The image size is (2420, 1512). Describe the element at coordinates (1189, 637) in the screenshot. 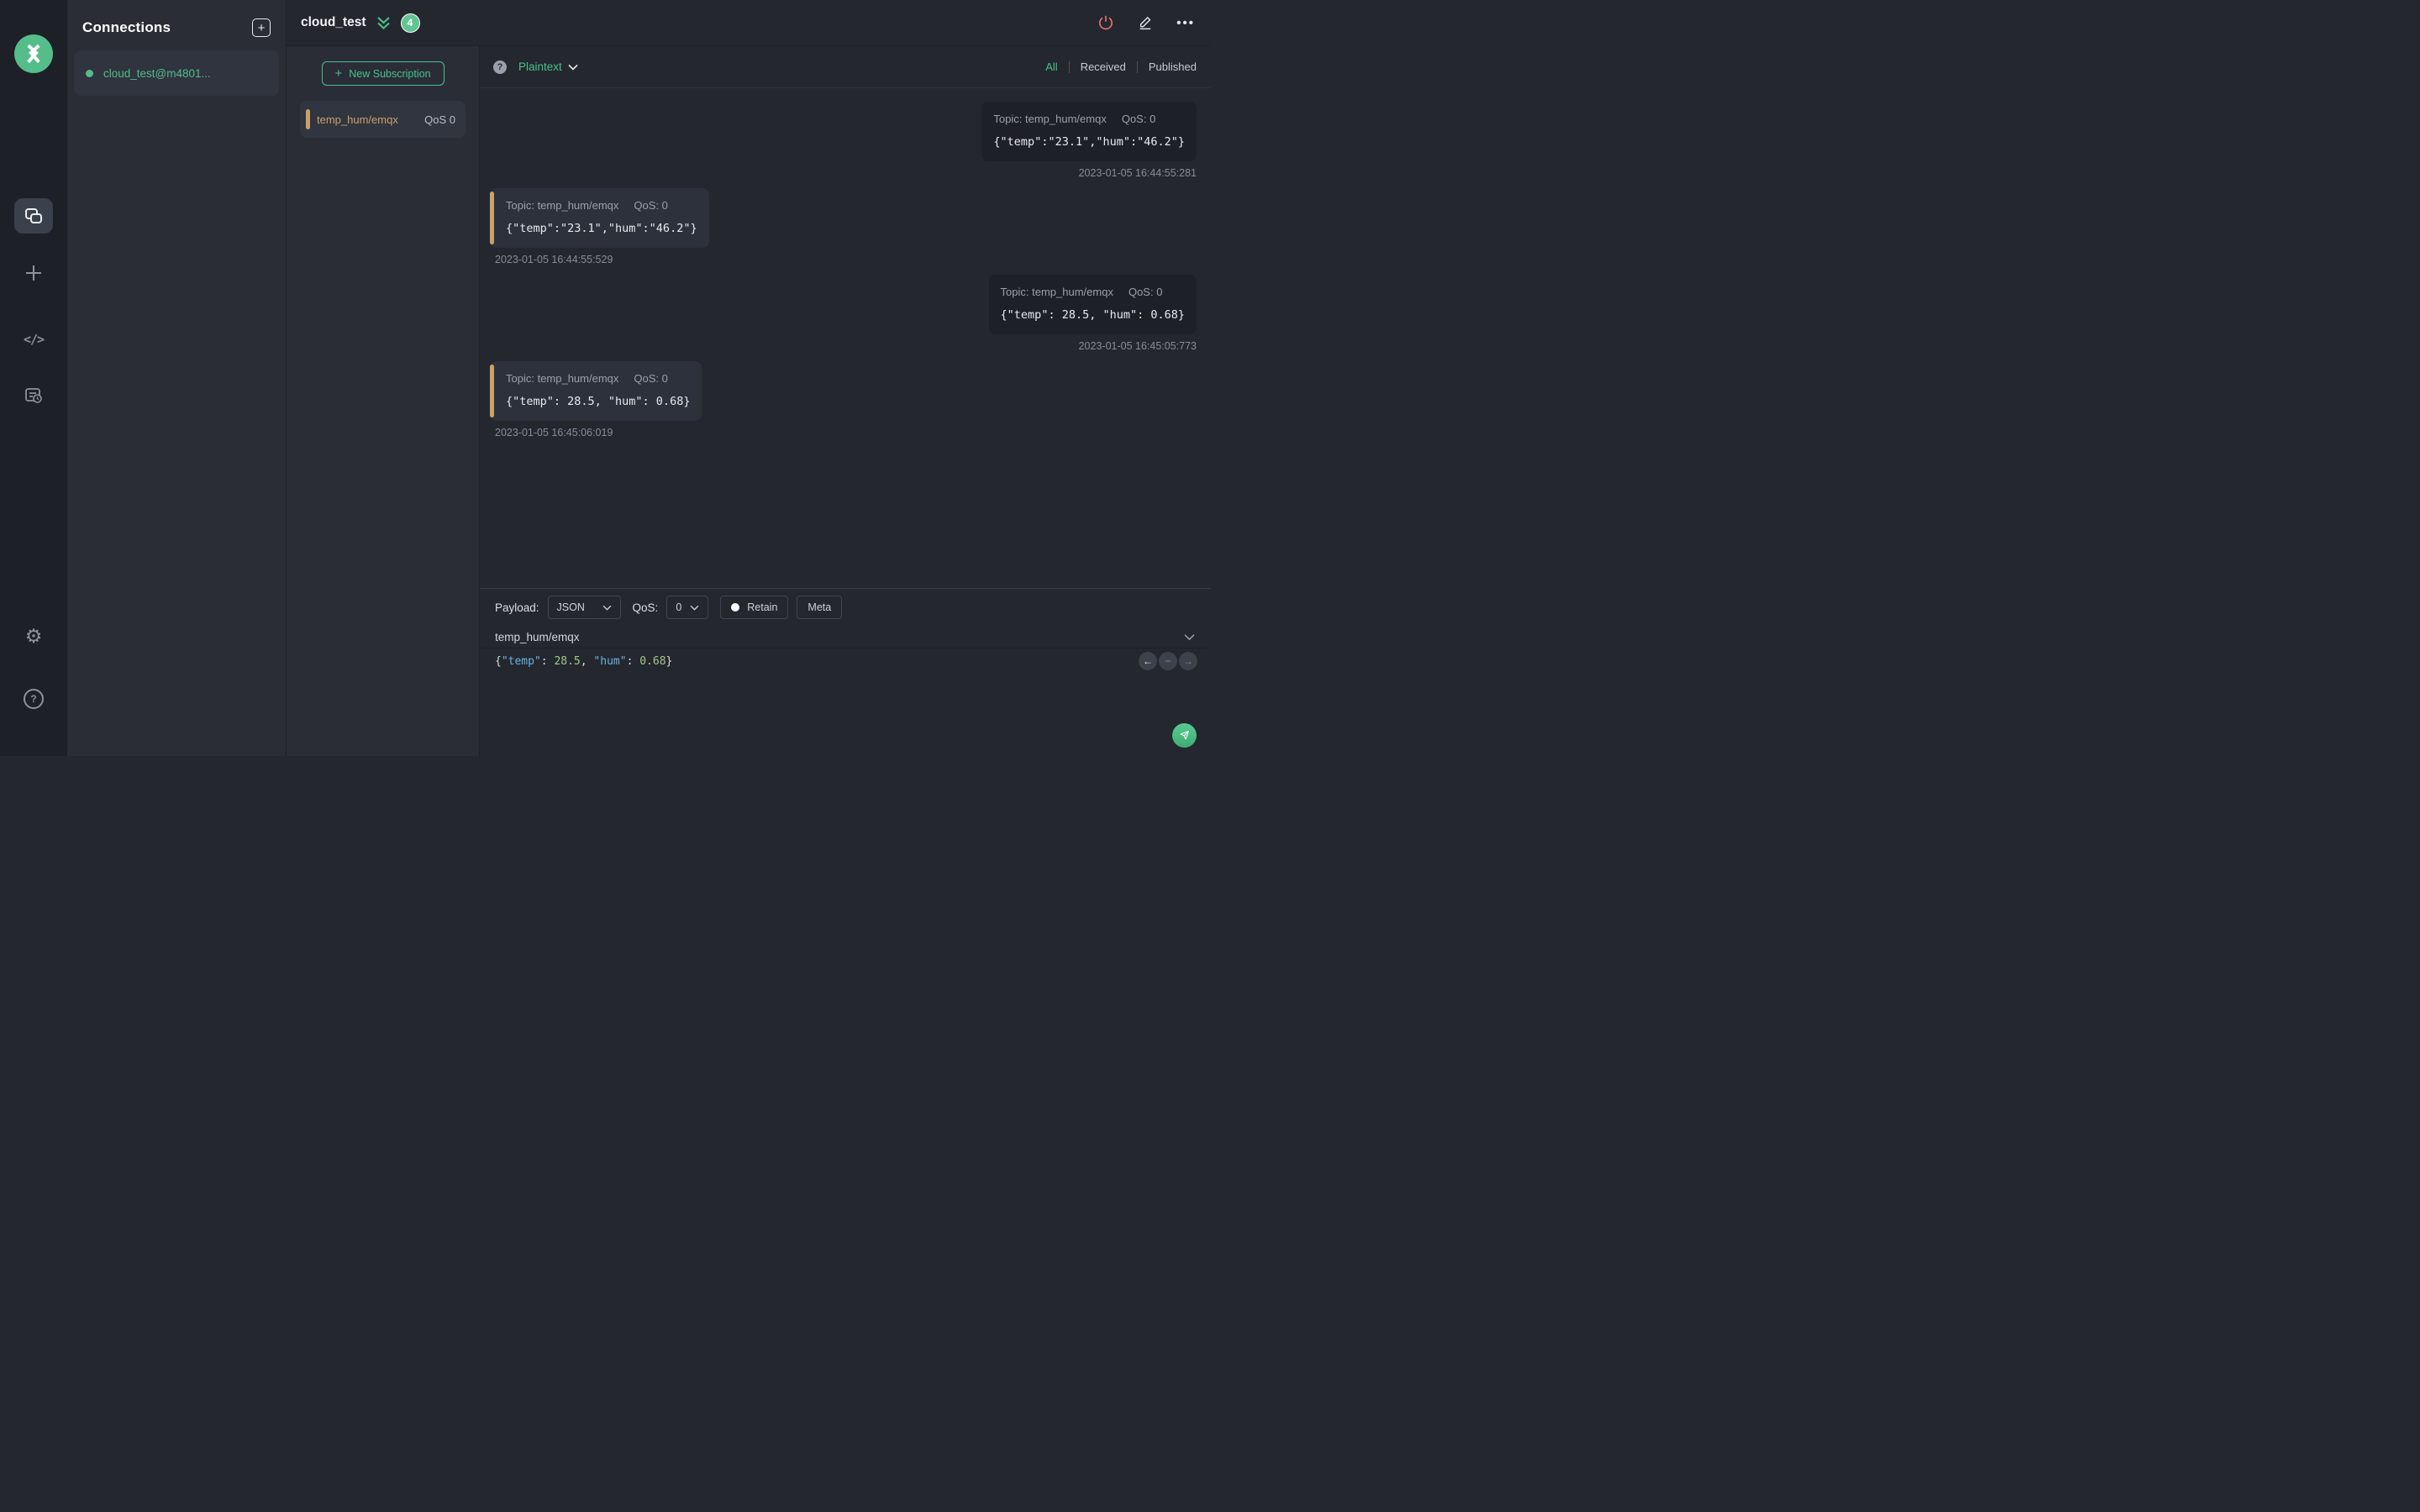

I see `collapse-editor-icon` at that location.